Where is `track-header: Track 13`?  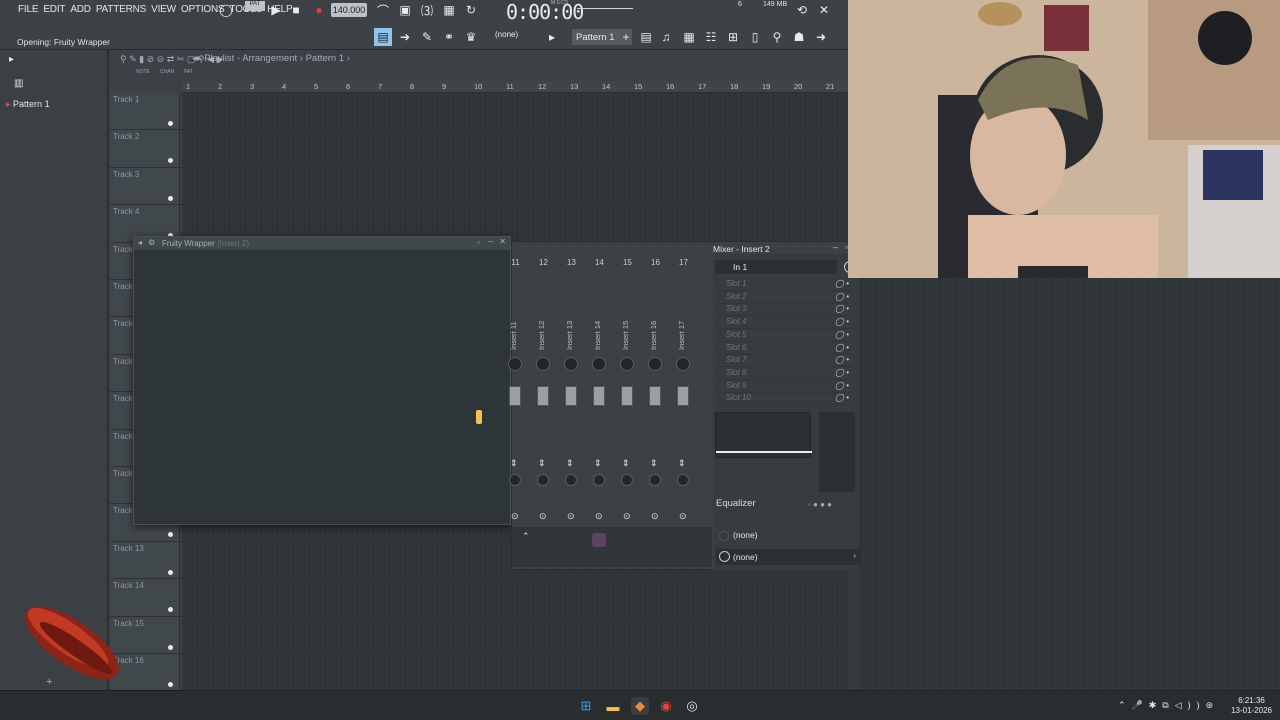 track-header: Track 13 is located at coordinates (145, 560).